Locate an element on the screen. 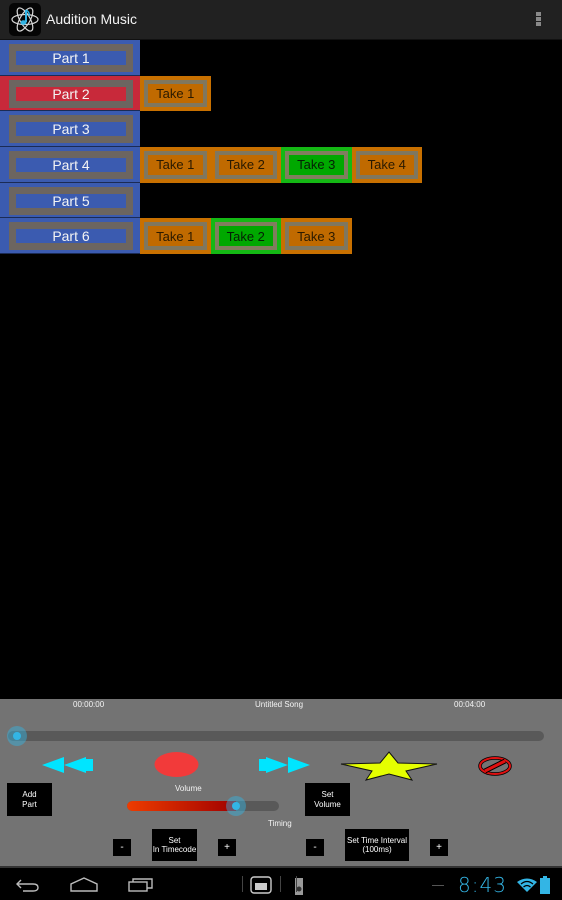 The width and height of the screenshot is (562, 900). volume-label: Volume is located at coordinates (188, 788).